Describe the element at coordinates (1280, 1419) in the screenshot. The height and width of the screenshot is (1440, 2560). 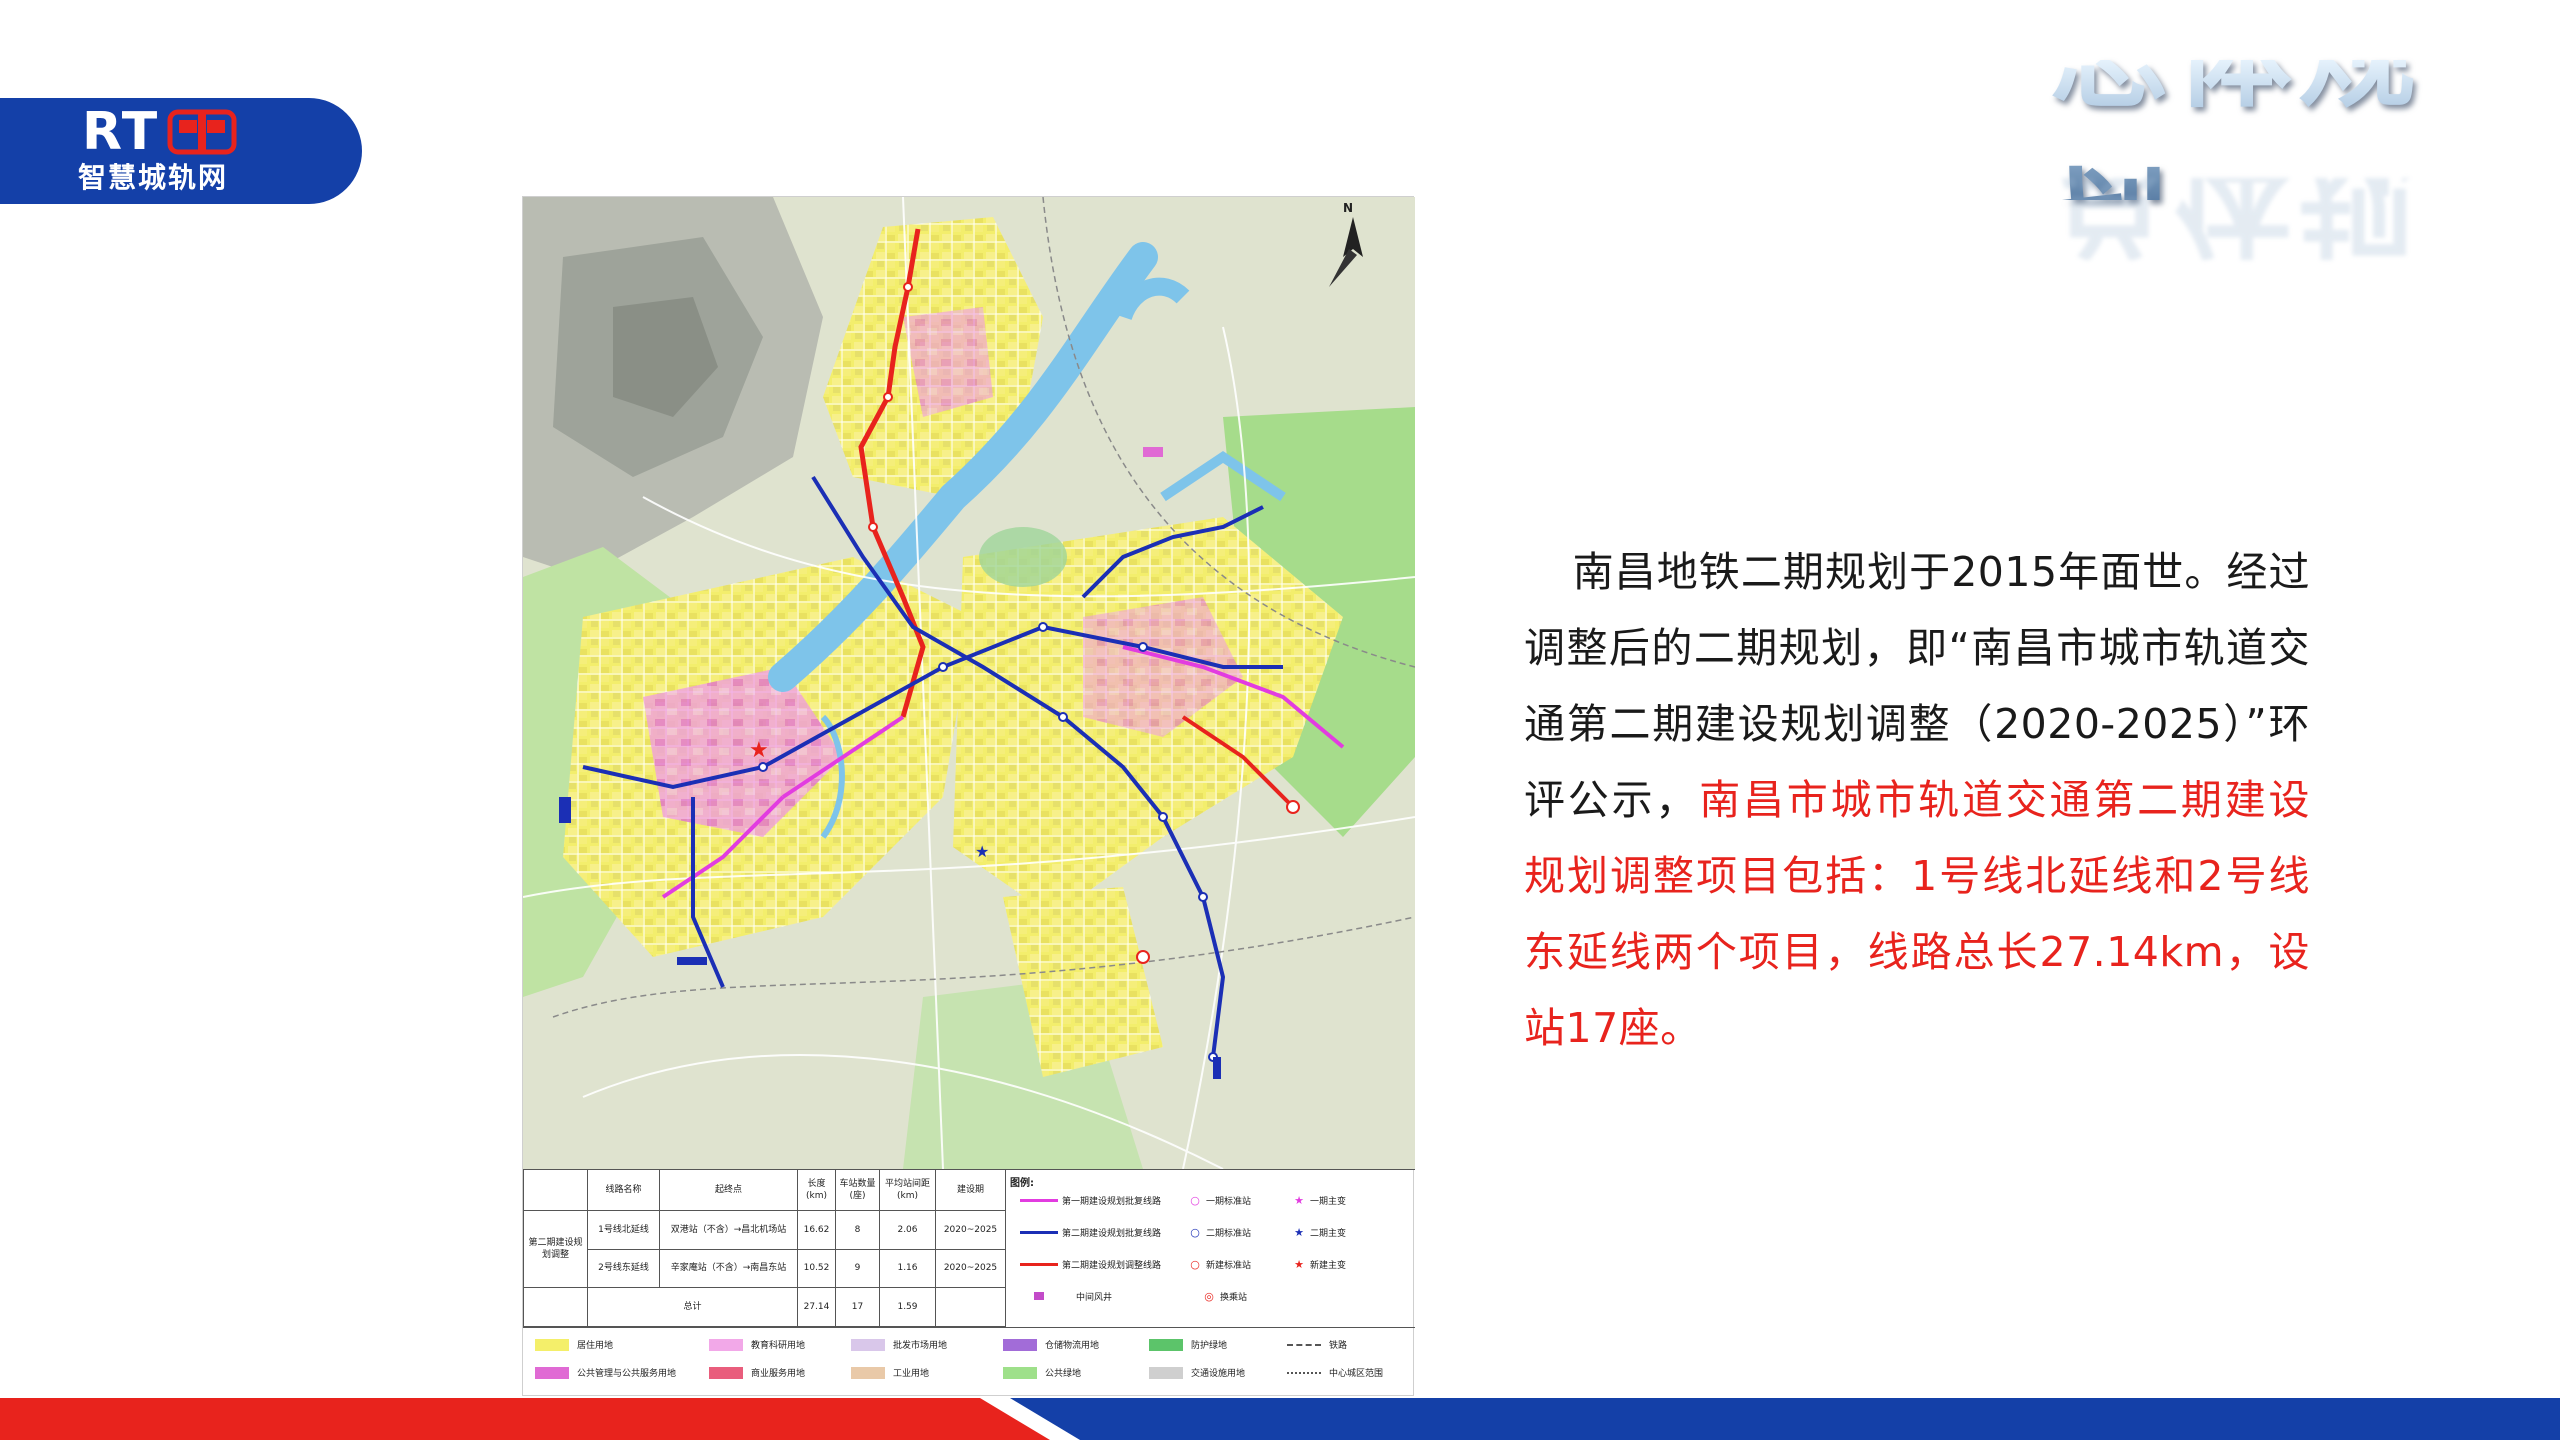
I see `bottom-stripe` at that location.